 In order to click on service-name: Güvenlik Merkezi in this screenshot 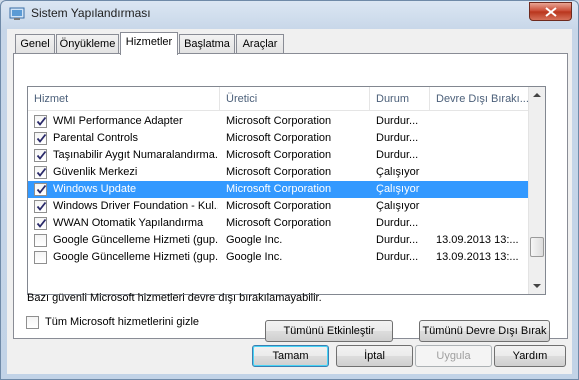, I will do `click(95, 172)`.